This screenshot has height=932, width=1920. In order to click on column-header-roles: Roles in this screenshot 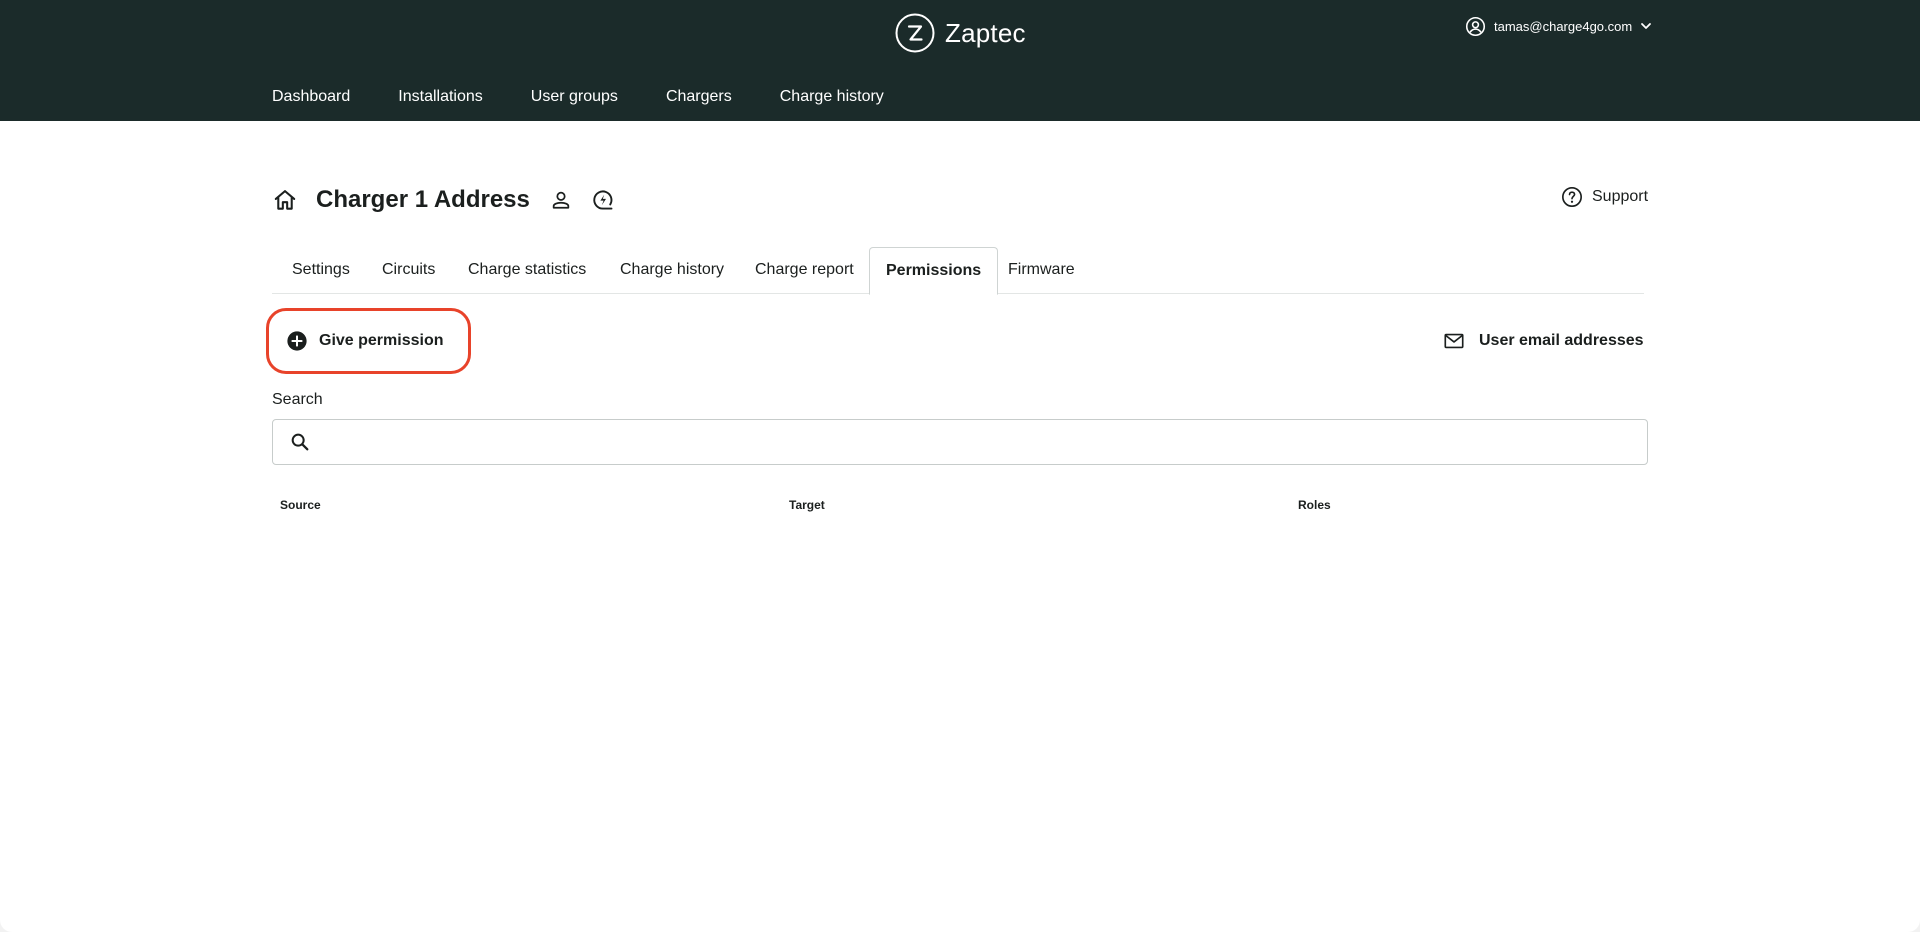, I will do `click(1314, 505)`.